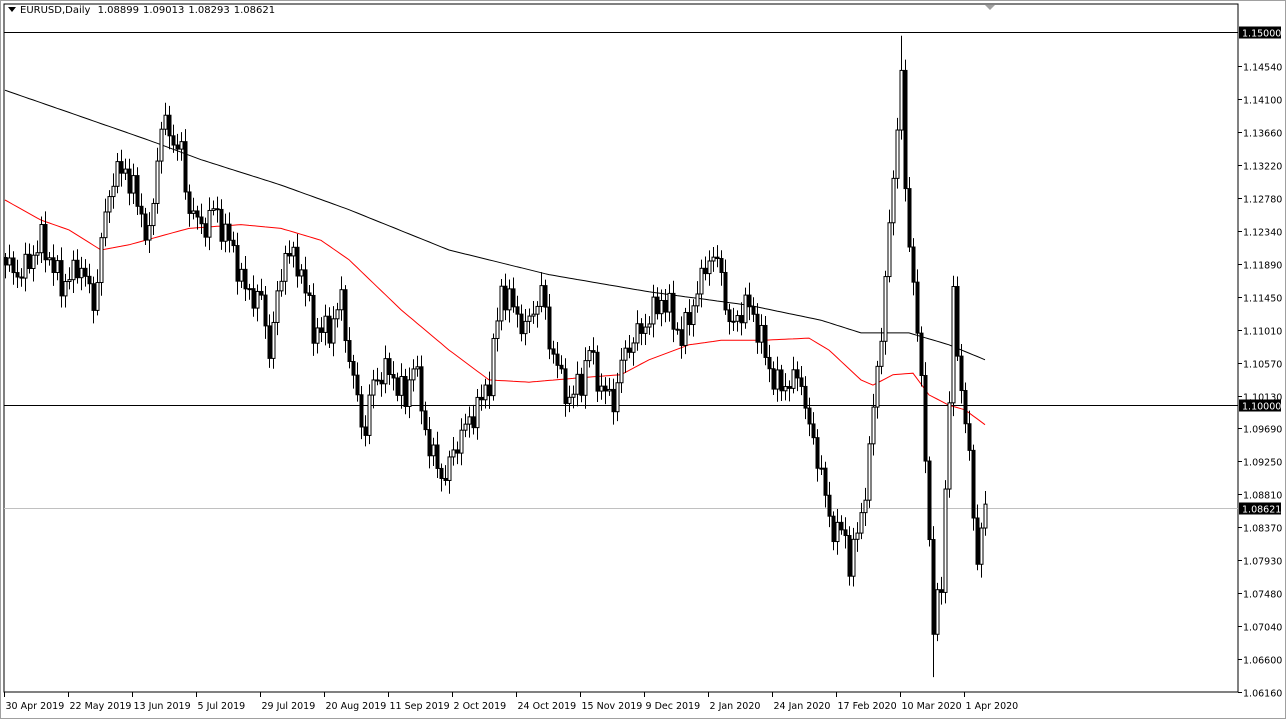 The height and width of the screenshot is (719, 1286). I want to click on y-tick-label: 1.08810, so click(1262, 496).